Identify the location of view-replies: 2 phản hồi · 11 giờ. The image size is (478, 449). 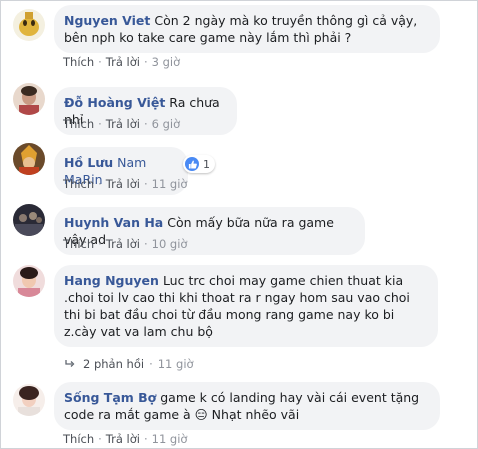
(129, 364).